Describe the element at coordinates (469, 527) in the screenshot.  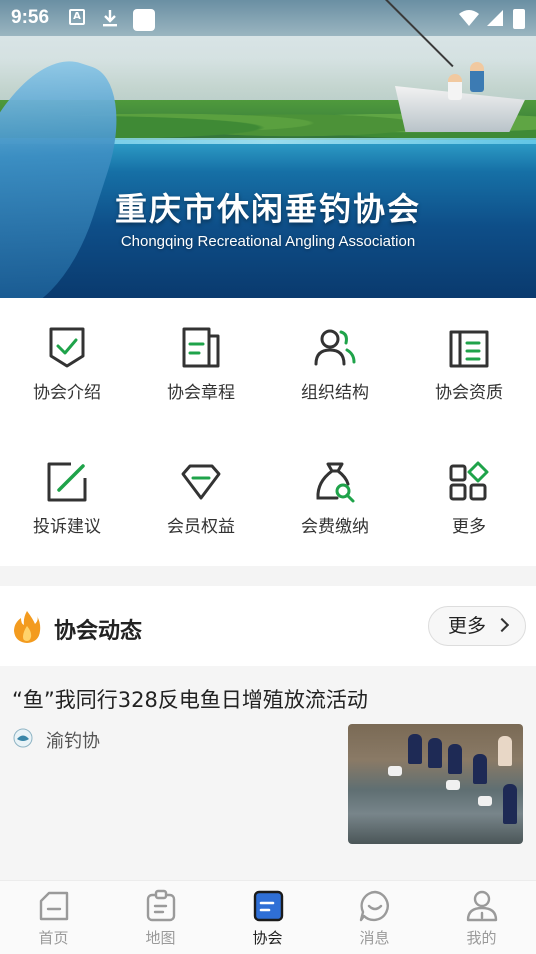
I see `grid-label-more: 更多` at that location.